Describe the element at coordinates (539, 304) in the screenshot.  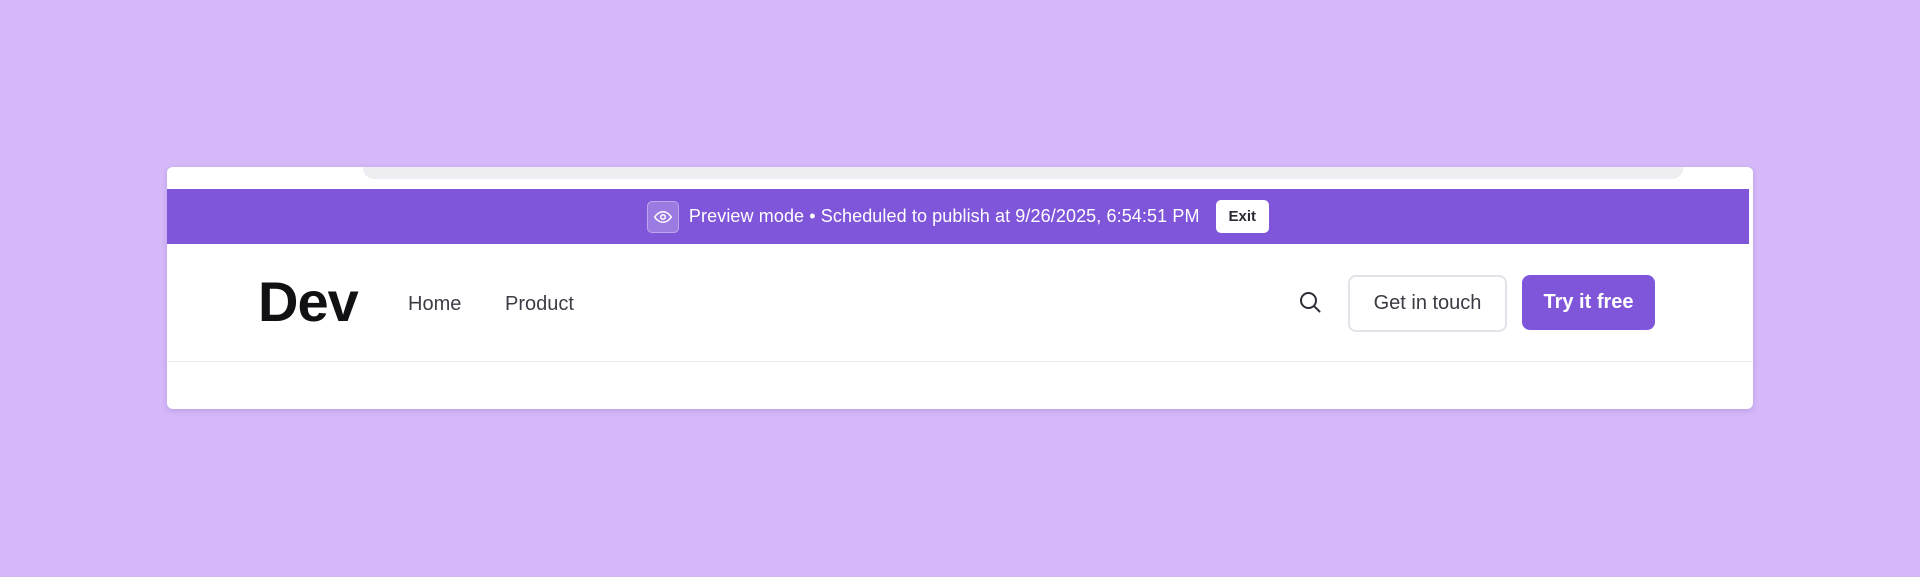
I see `nav-link-product: Product` at that location.